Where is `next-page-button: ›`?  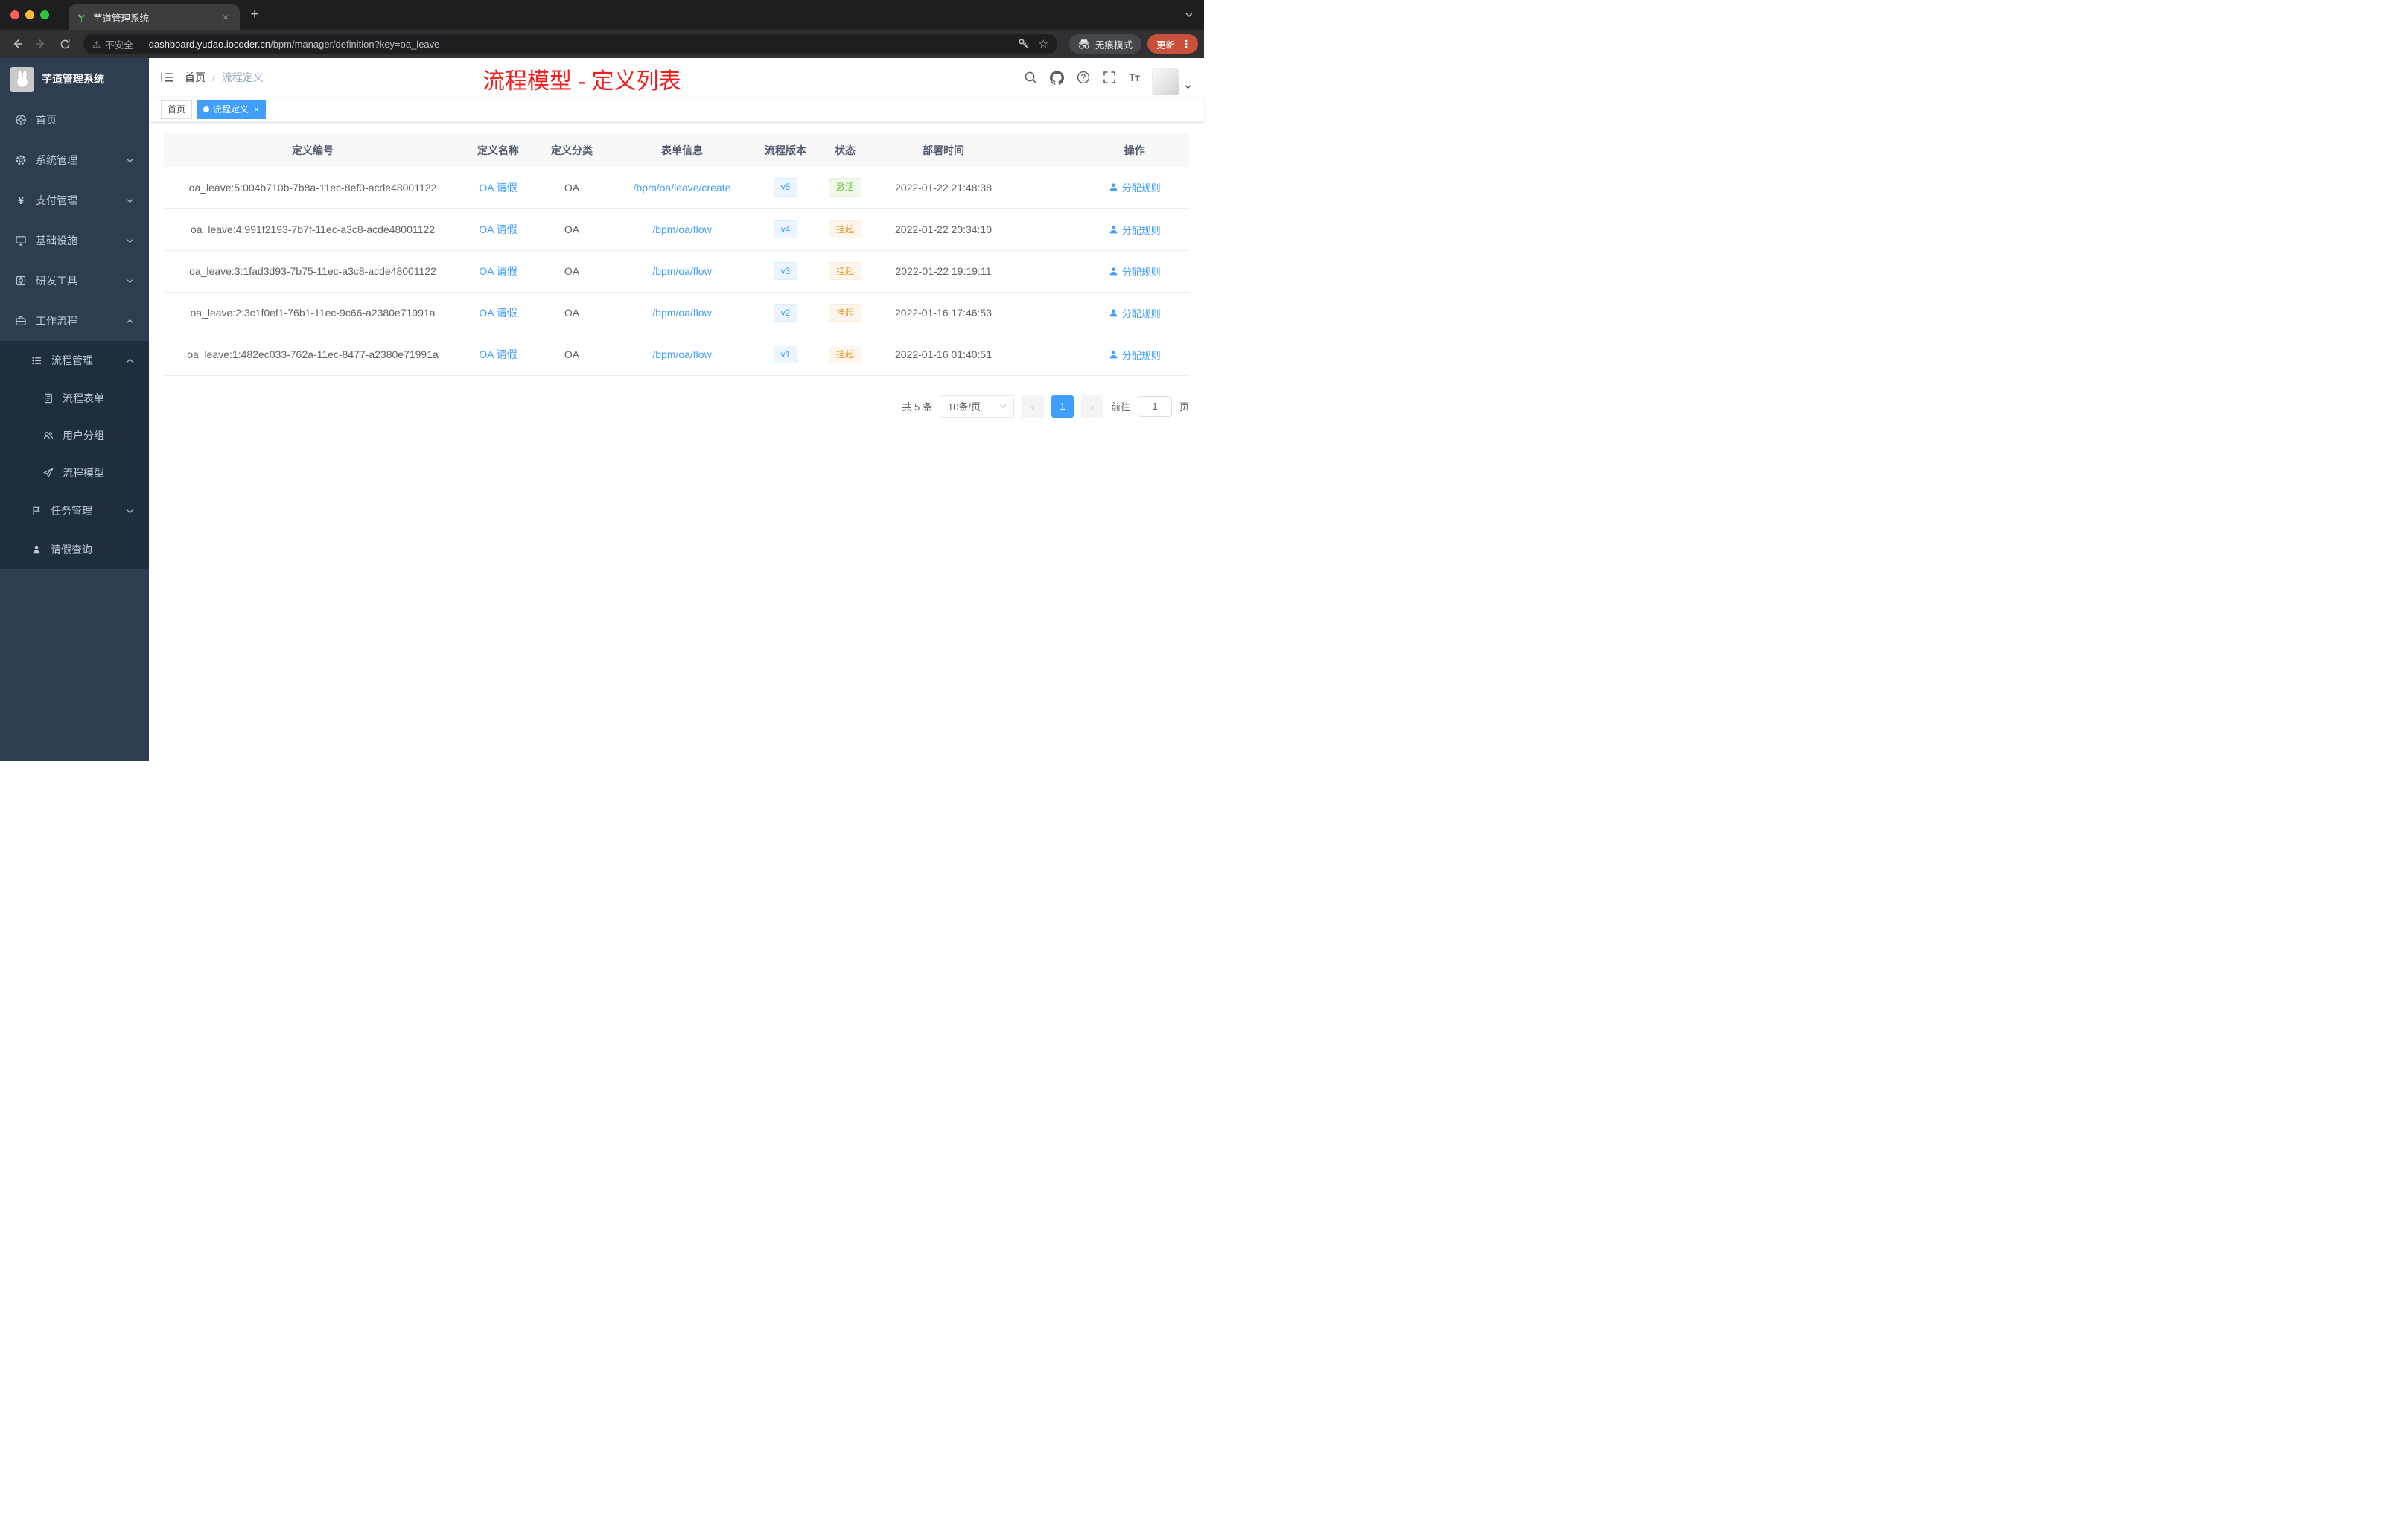 next-page-button: › is located at coordinates (1091, 406).